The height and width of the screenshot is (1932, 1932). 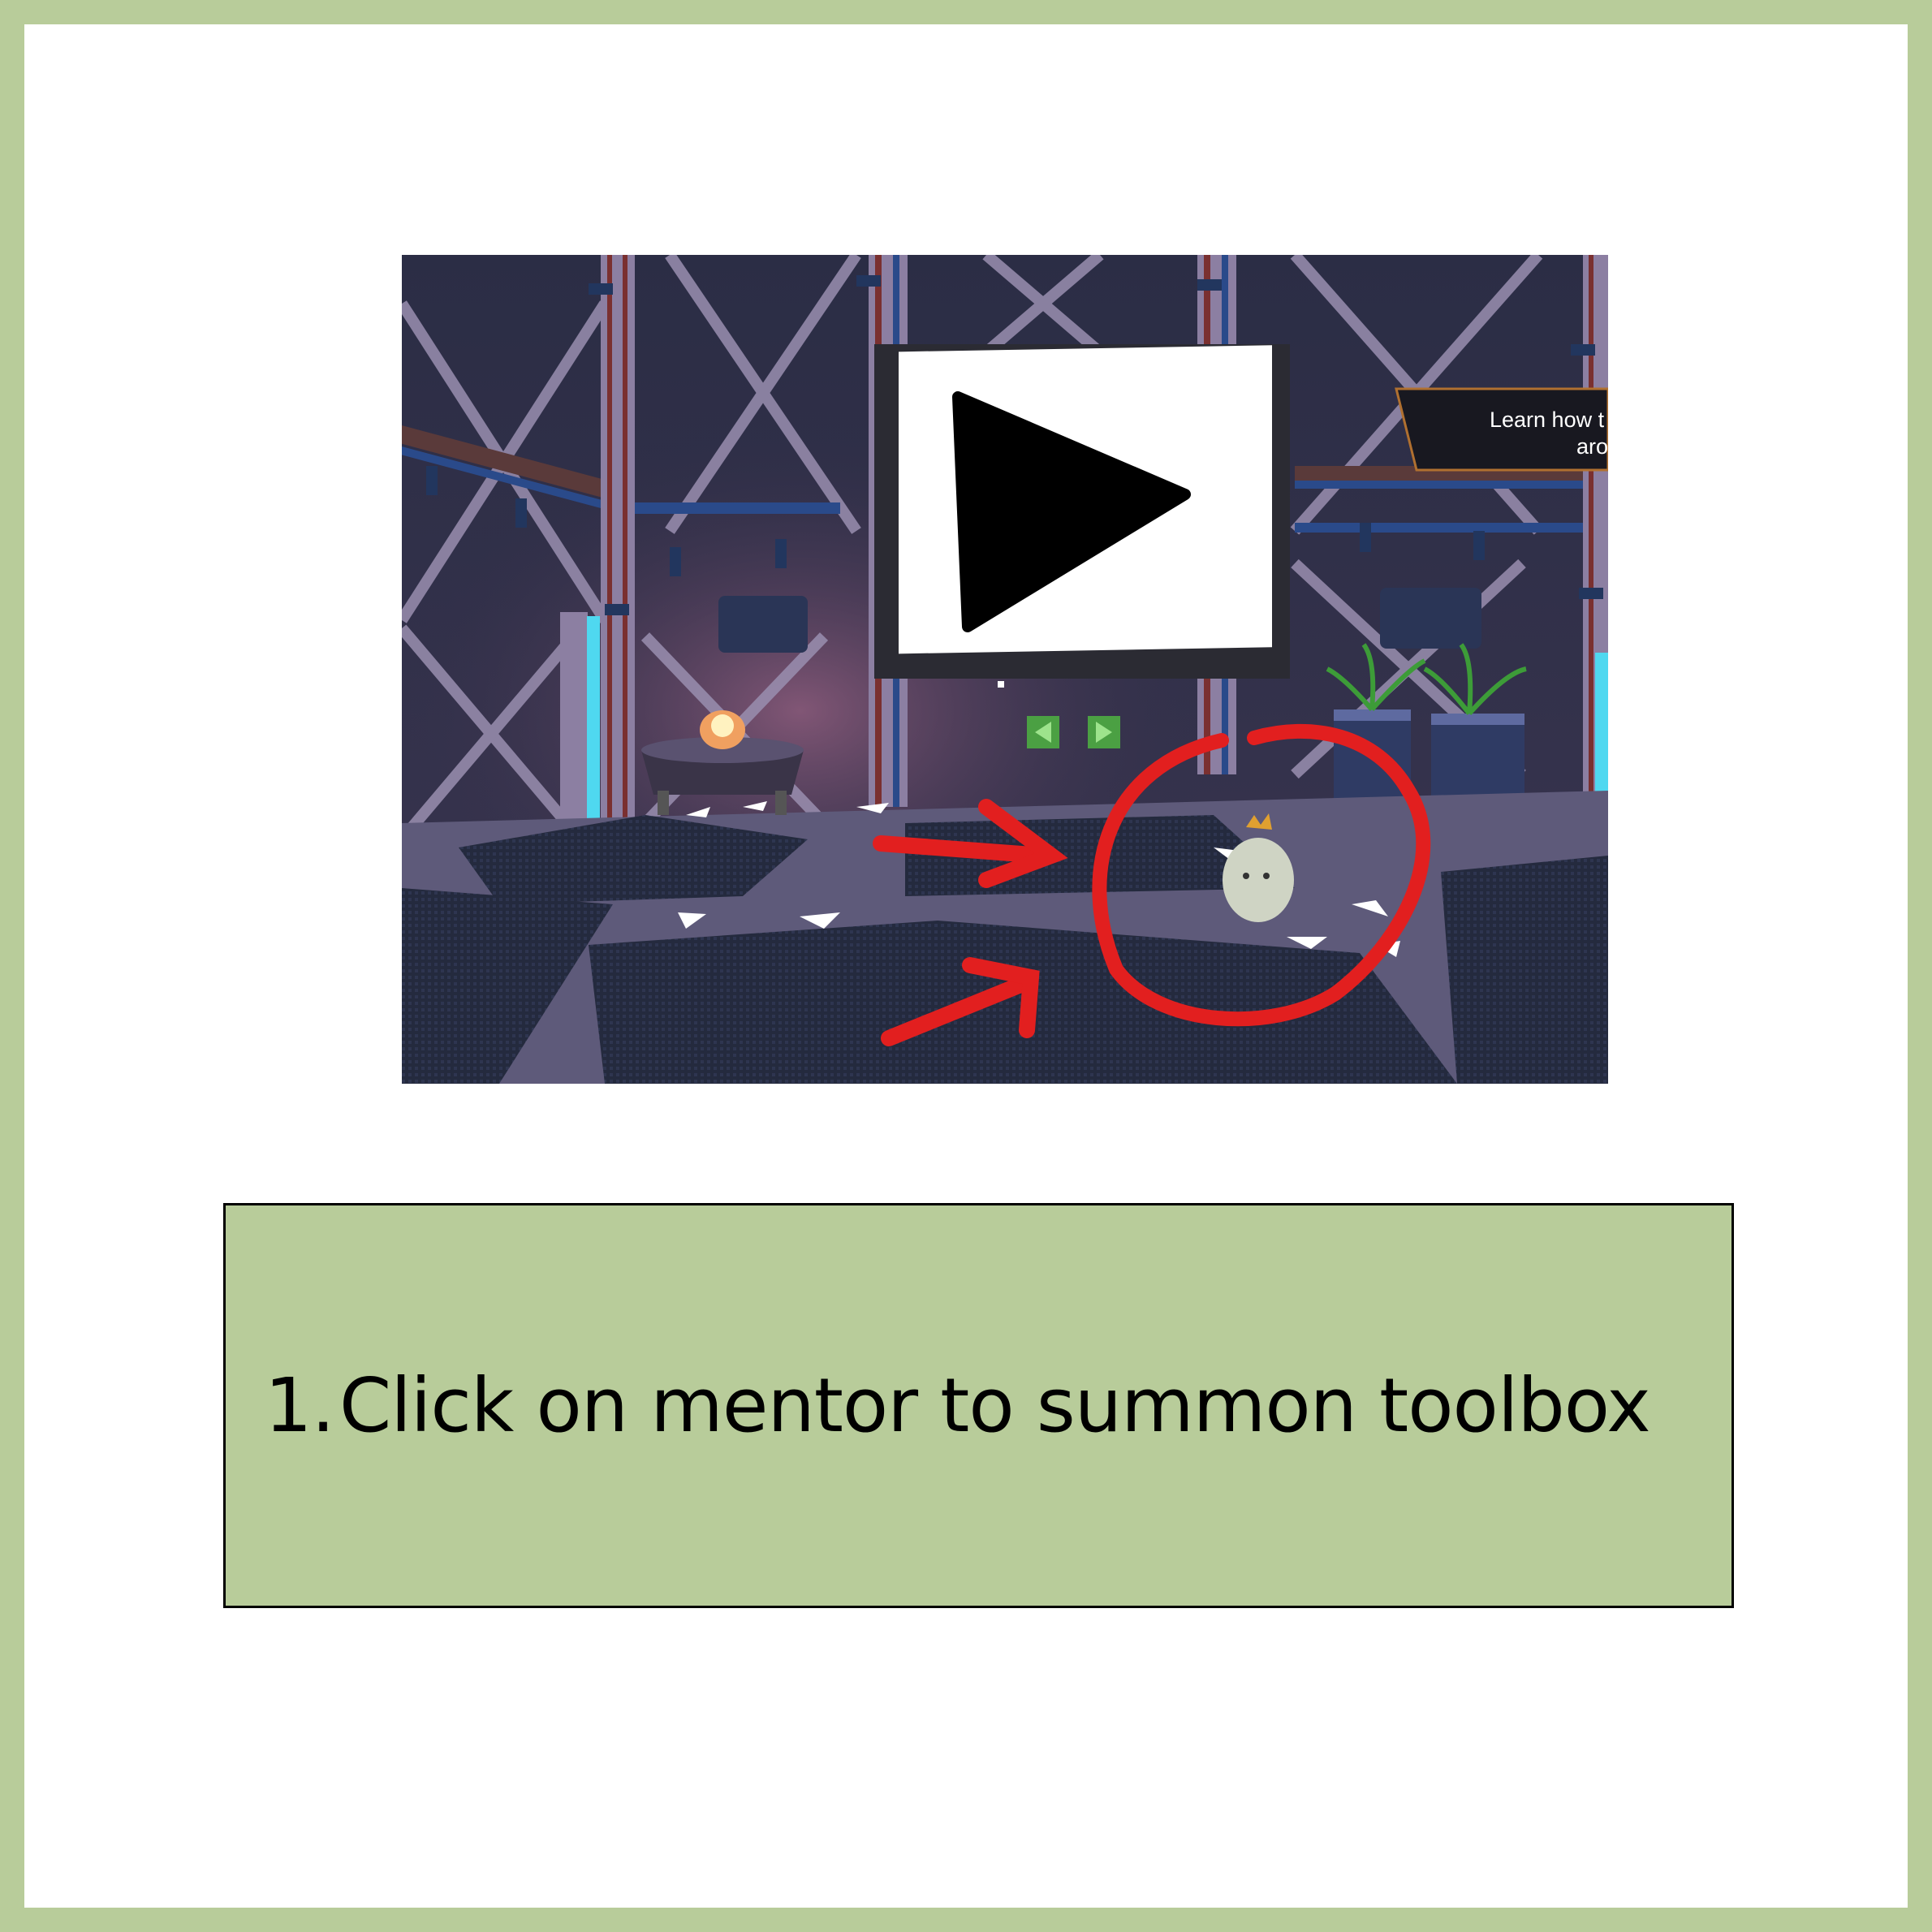 What do you see at coordinates (995, 1405) in the screenshot?
I see `instruction-text: Click on mentor to summon toolbox` at bounding box center [995, 1405].